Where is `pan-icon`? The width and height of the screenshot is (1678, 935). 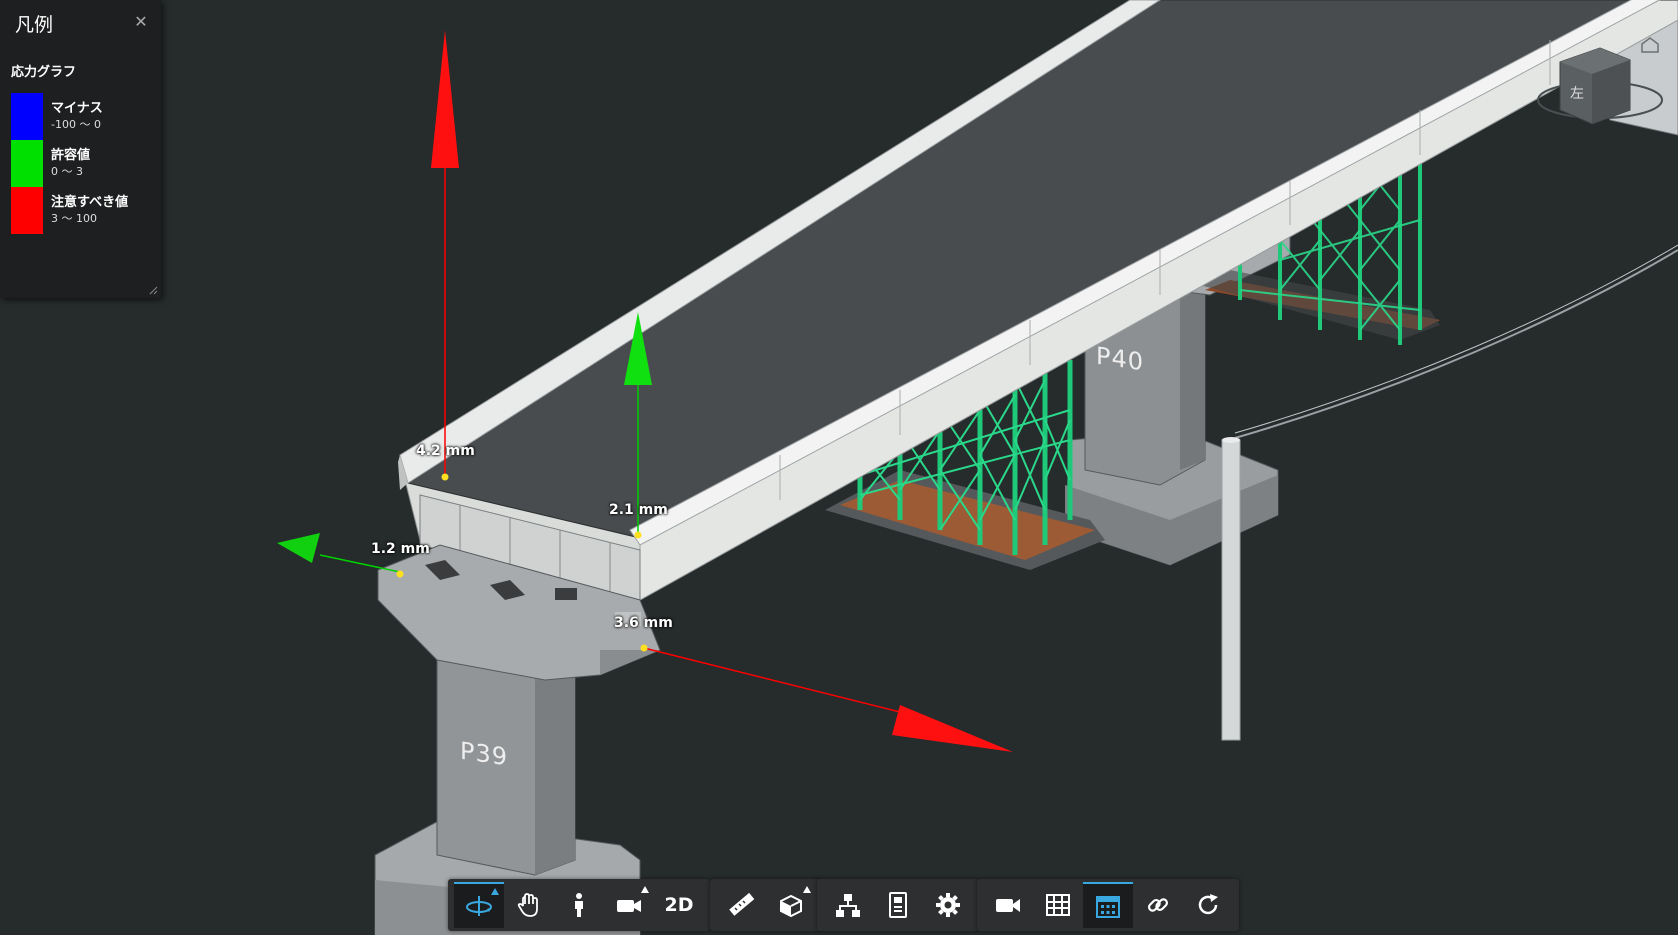 pan-icon is located at coordinates (527, 905).